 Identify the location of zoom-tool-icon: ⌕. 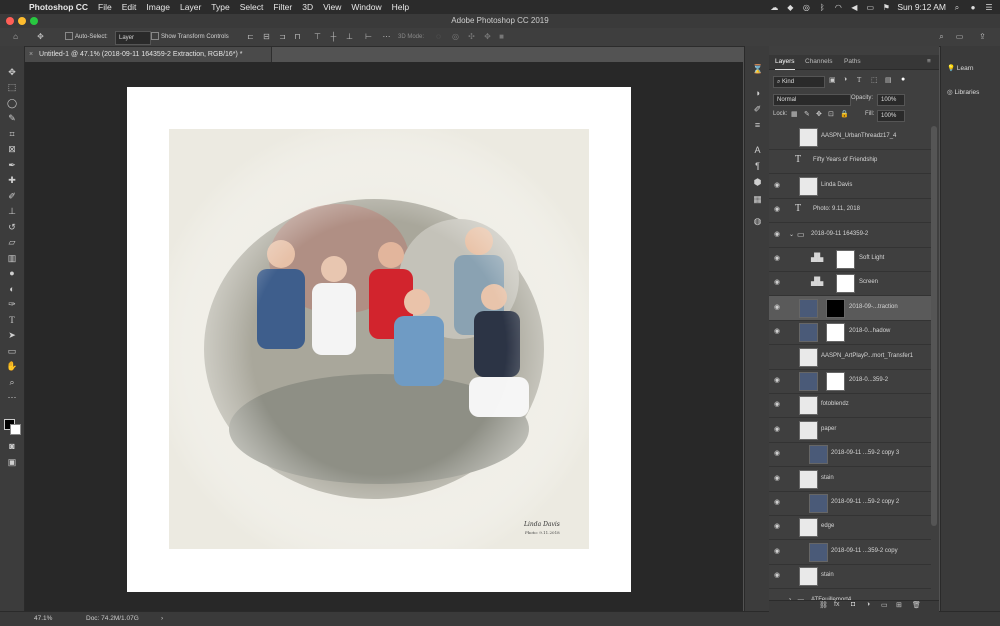
(12, 382).